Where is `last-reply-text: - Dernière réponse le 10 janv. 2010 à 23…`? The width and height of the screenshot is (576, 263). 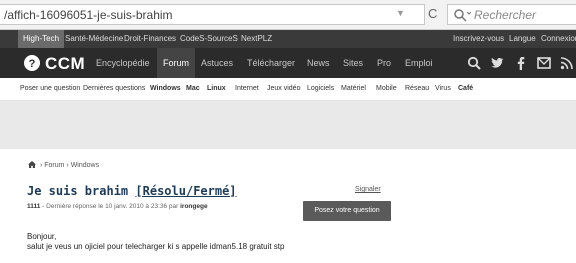
last-reply-text: - Dernière réponse le 10 janv. 2010 à 23… is located at coordinates (110, 206).